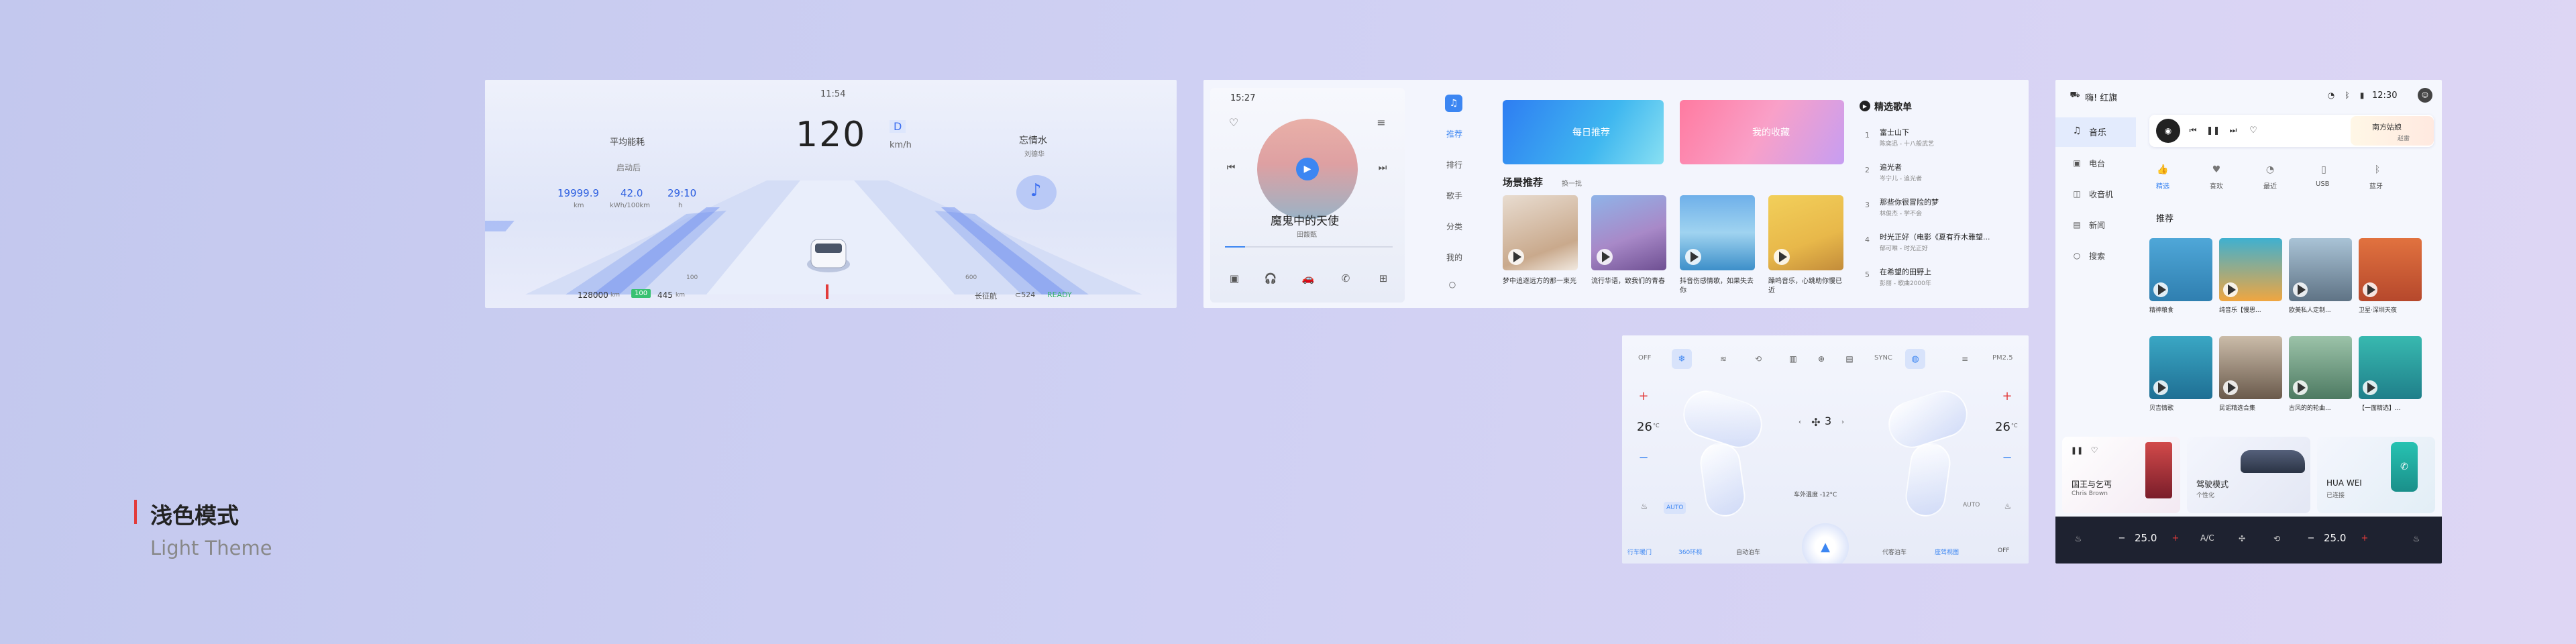 The width and height of the screenshot is (2576, 644). Describe the element at coordinates (1271, 278) in the screenshot. I see `headphones-icon: 🎧` at that location.